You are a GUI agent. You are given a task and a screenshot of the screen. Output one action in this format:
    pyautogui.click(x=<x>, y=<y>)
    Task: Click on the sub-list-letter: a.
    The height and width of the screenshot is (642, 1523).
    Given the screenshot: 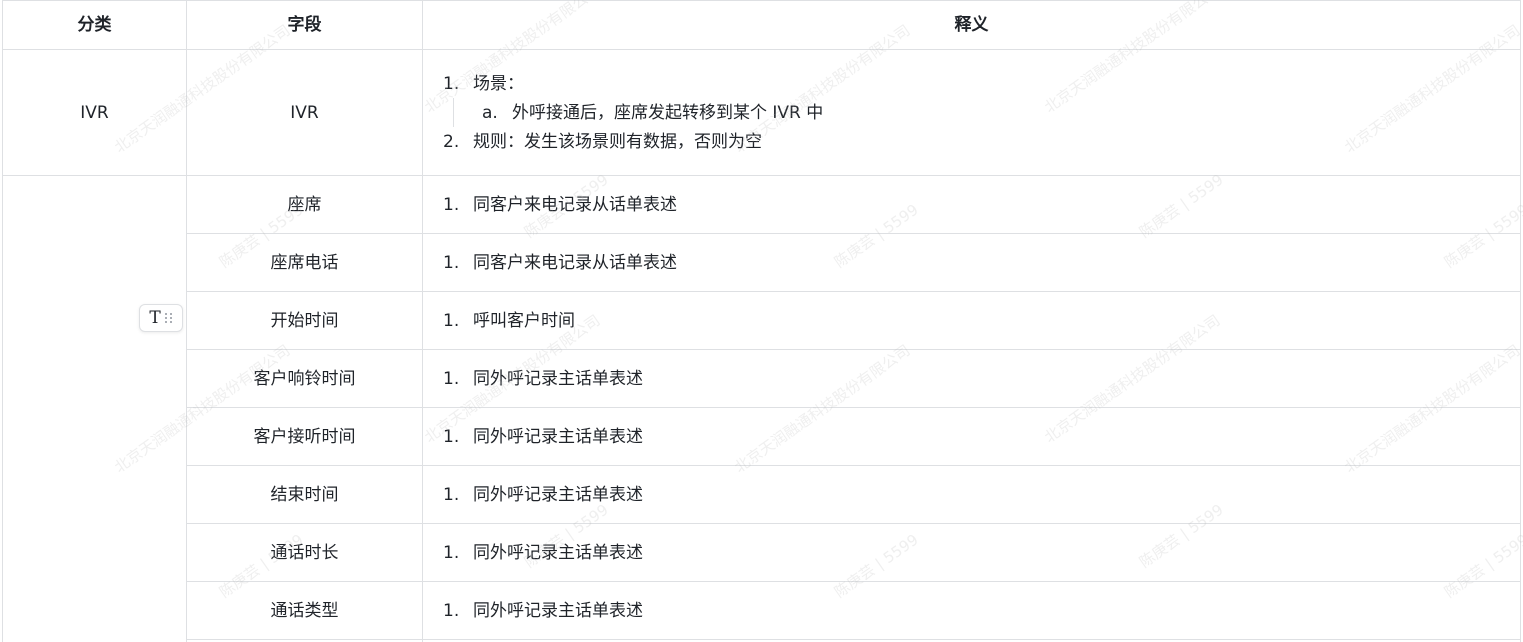 What is the action you would take?
    pyautogui.click(x=490, y=112)
    